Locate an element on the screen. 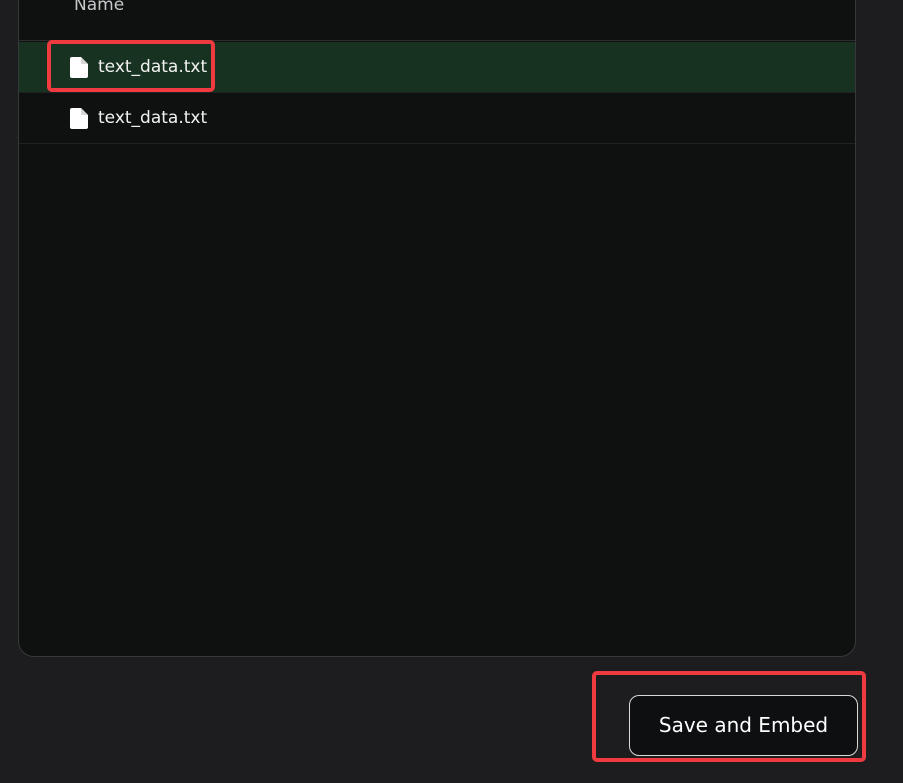  save-and-embed-button: Save and Embed is located at coordinates (743, 725).